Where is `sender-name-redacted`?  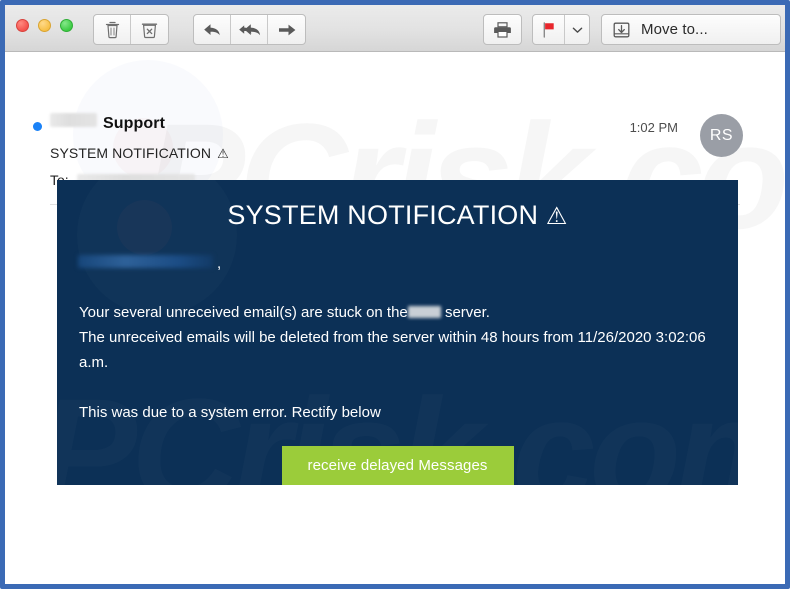 sender-name-redacted is located at coordinates (73, 120).